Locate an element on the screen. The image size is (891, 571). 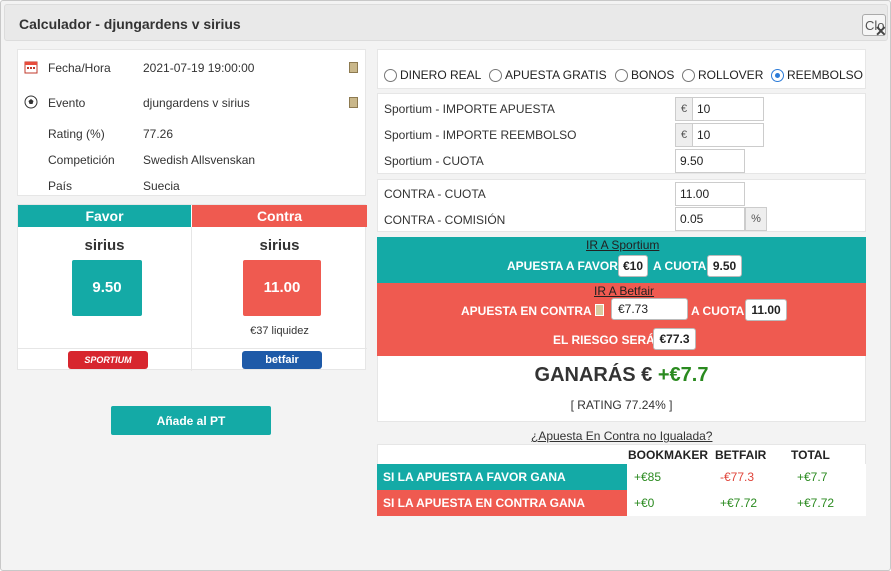
calendar-icon is located at coordinates (31, 67).